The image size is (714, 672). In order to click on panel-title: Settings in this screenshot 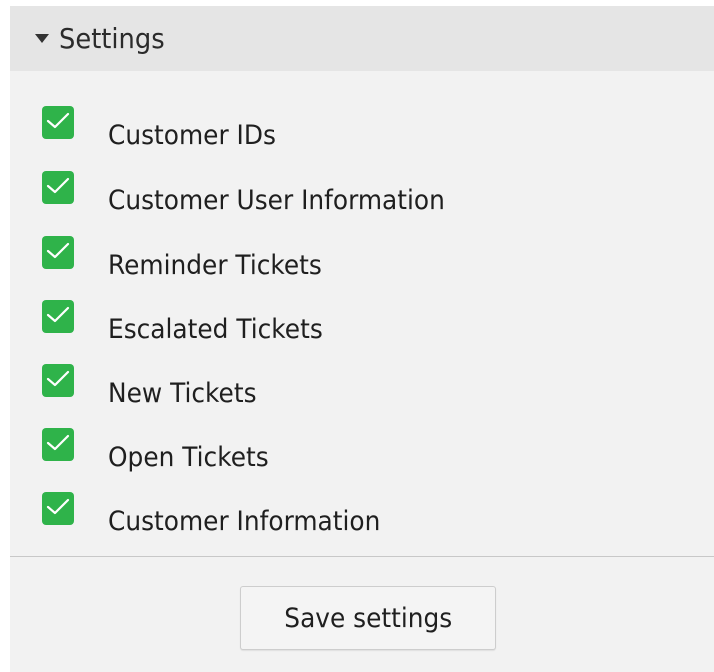, I will do `click(112, 38)`.